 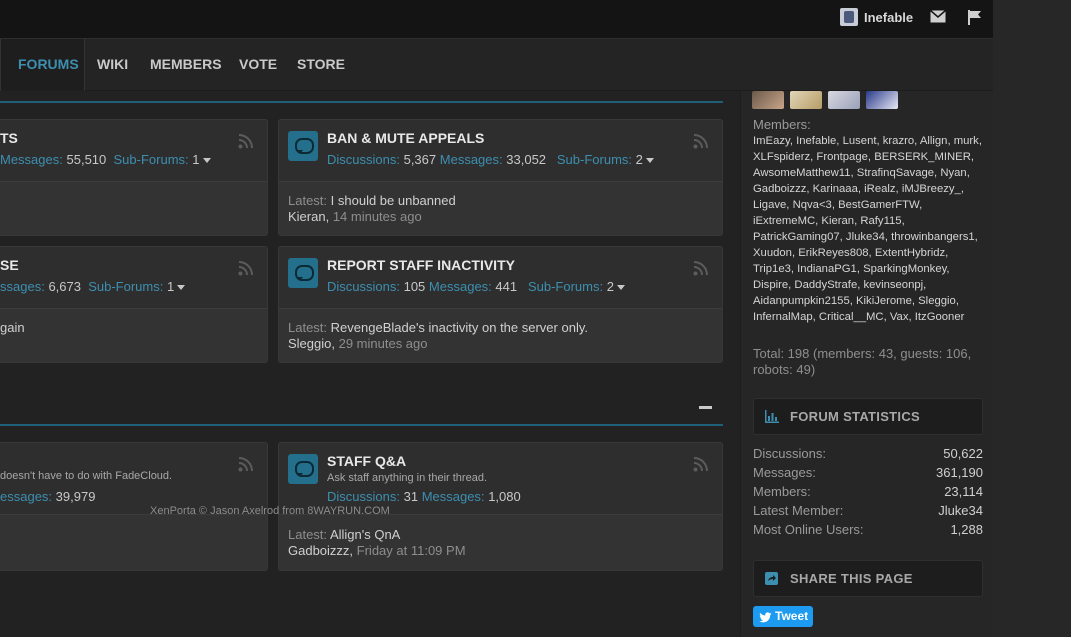 I want to click on discussions-count: 105, so click(x=414, y=286).